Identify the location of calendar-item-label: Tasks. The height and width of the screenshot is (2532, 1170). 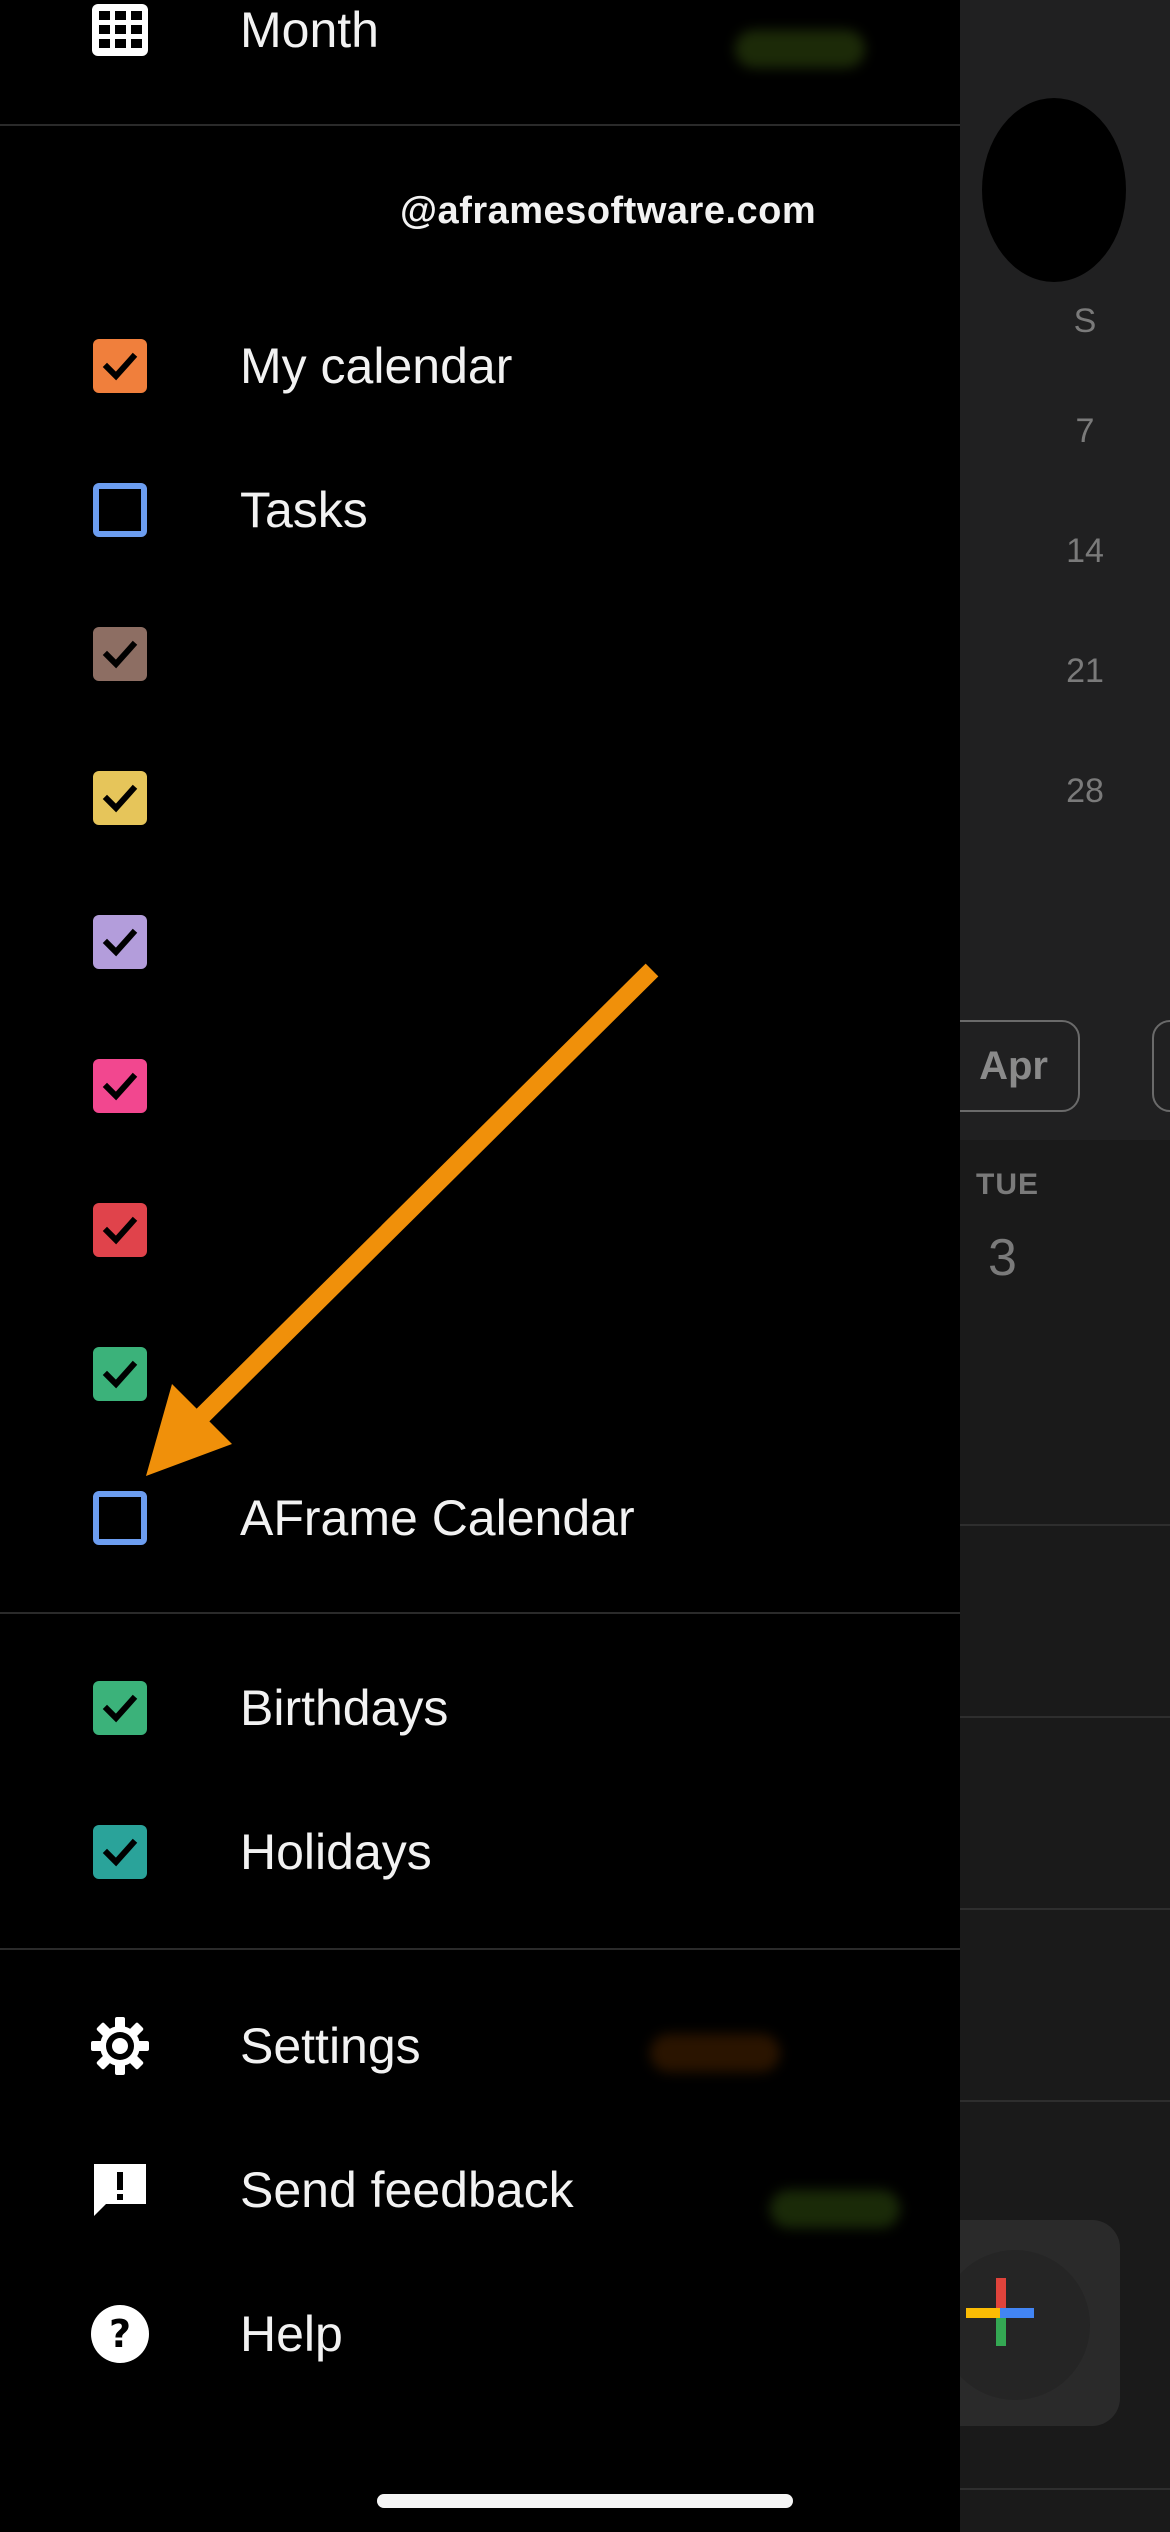
(304, 510).